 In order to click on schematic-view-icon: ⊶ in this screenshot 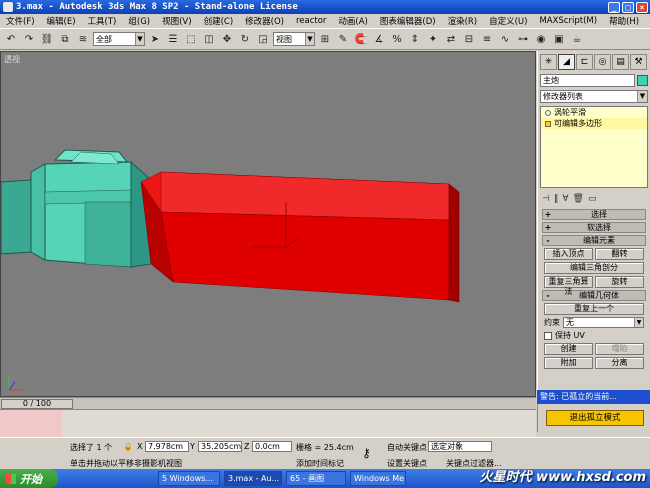, I will do `click(523, 39)`.